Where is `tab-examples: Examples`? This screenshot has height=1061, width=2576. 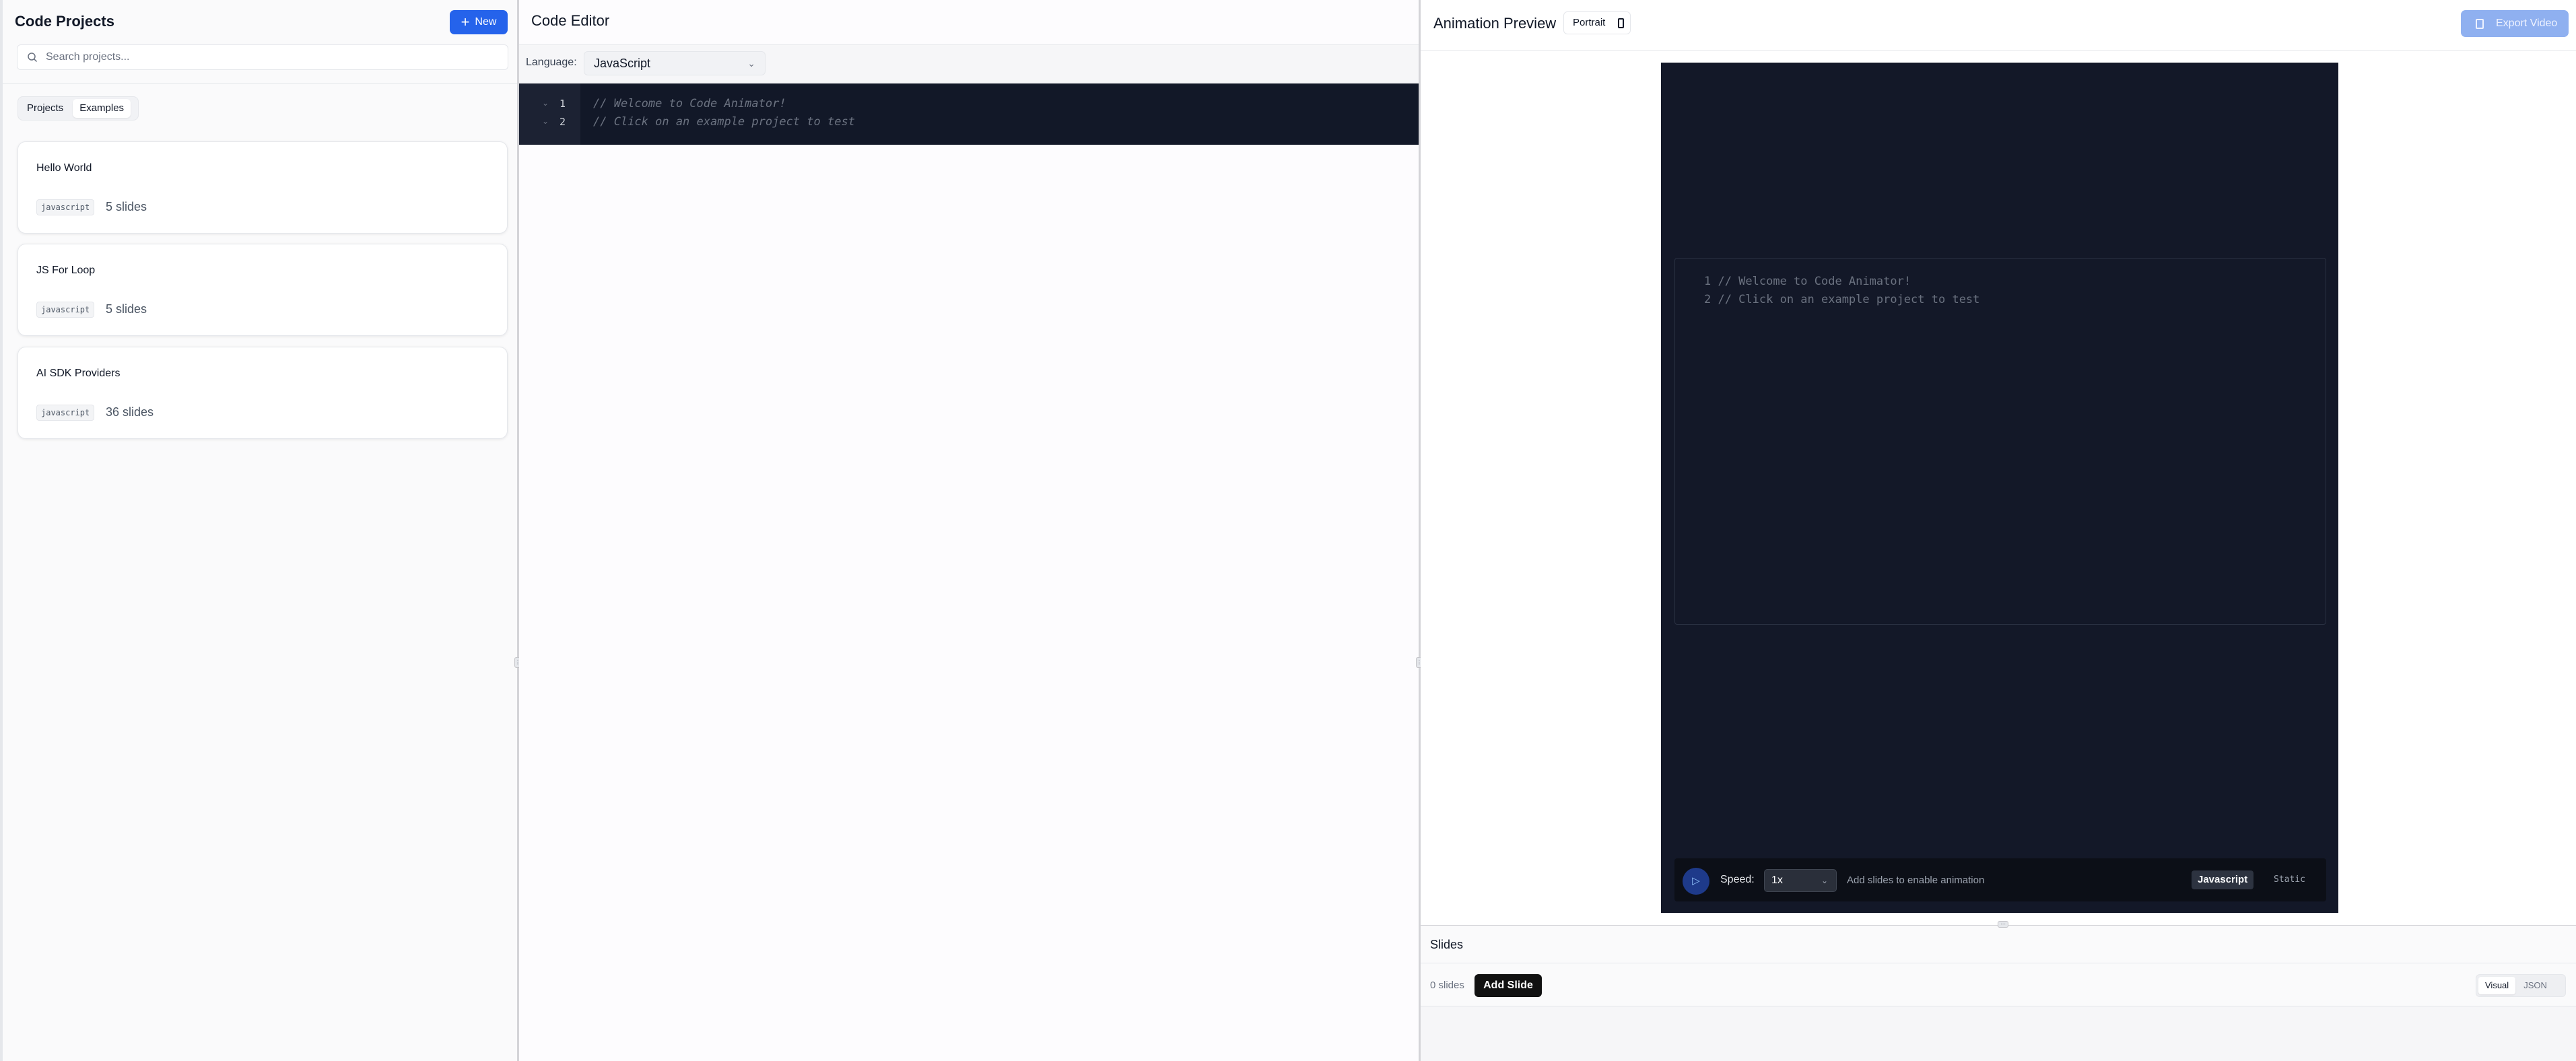 tab-examples: Examples is located at coordinates (102, 108).